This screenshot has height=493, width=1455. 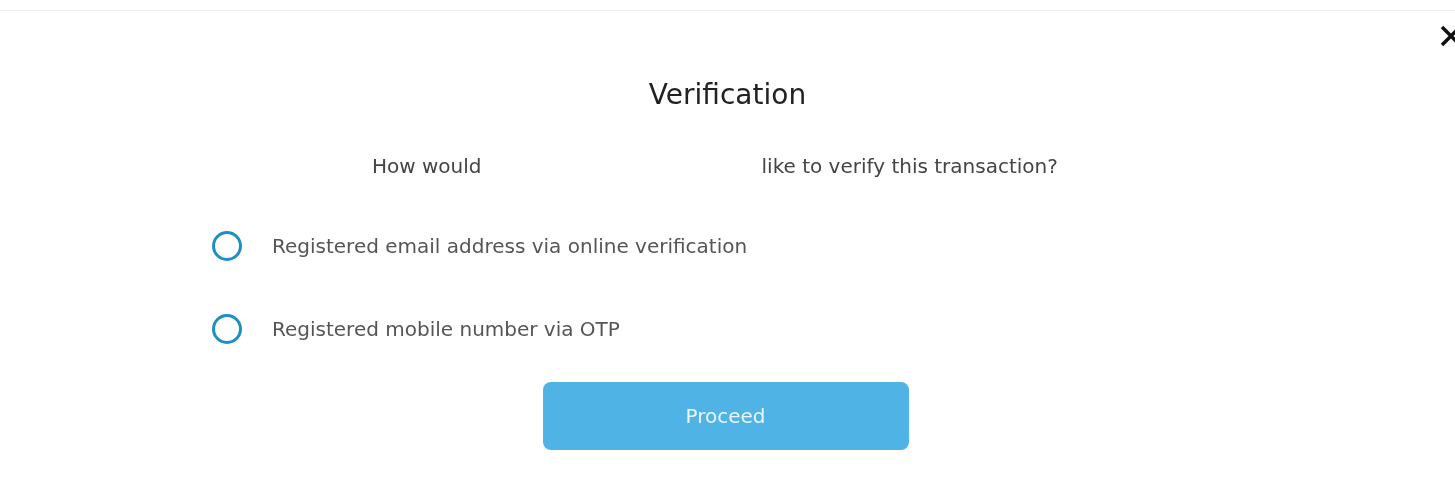 What do you see at coordinates (446, 329) in the screenshot?
I see `option-label: Registered mobile number via OTP` at bounding box center [446, 329].